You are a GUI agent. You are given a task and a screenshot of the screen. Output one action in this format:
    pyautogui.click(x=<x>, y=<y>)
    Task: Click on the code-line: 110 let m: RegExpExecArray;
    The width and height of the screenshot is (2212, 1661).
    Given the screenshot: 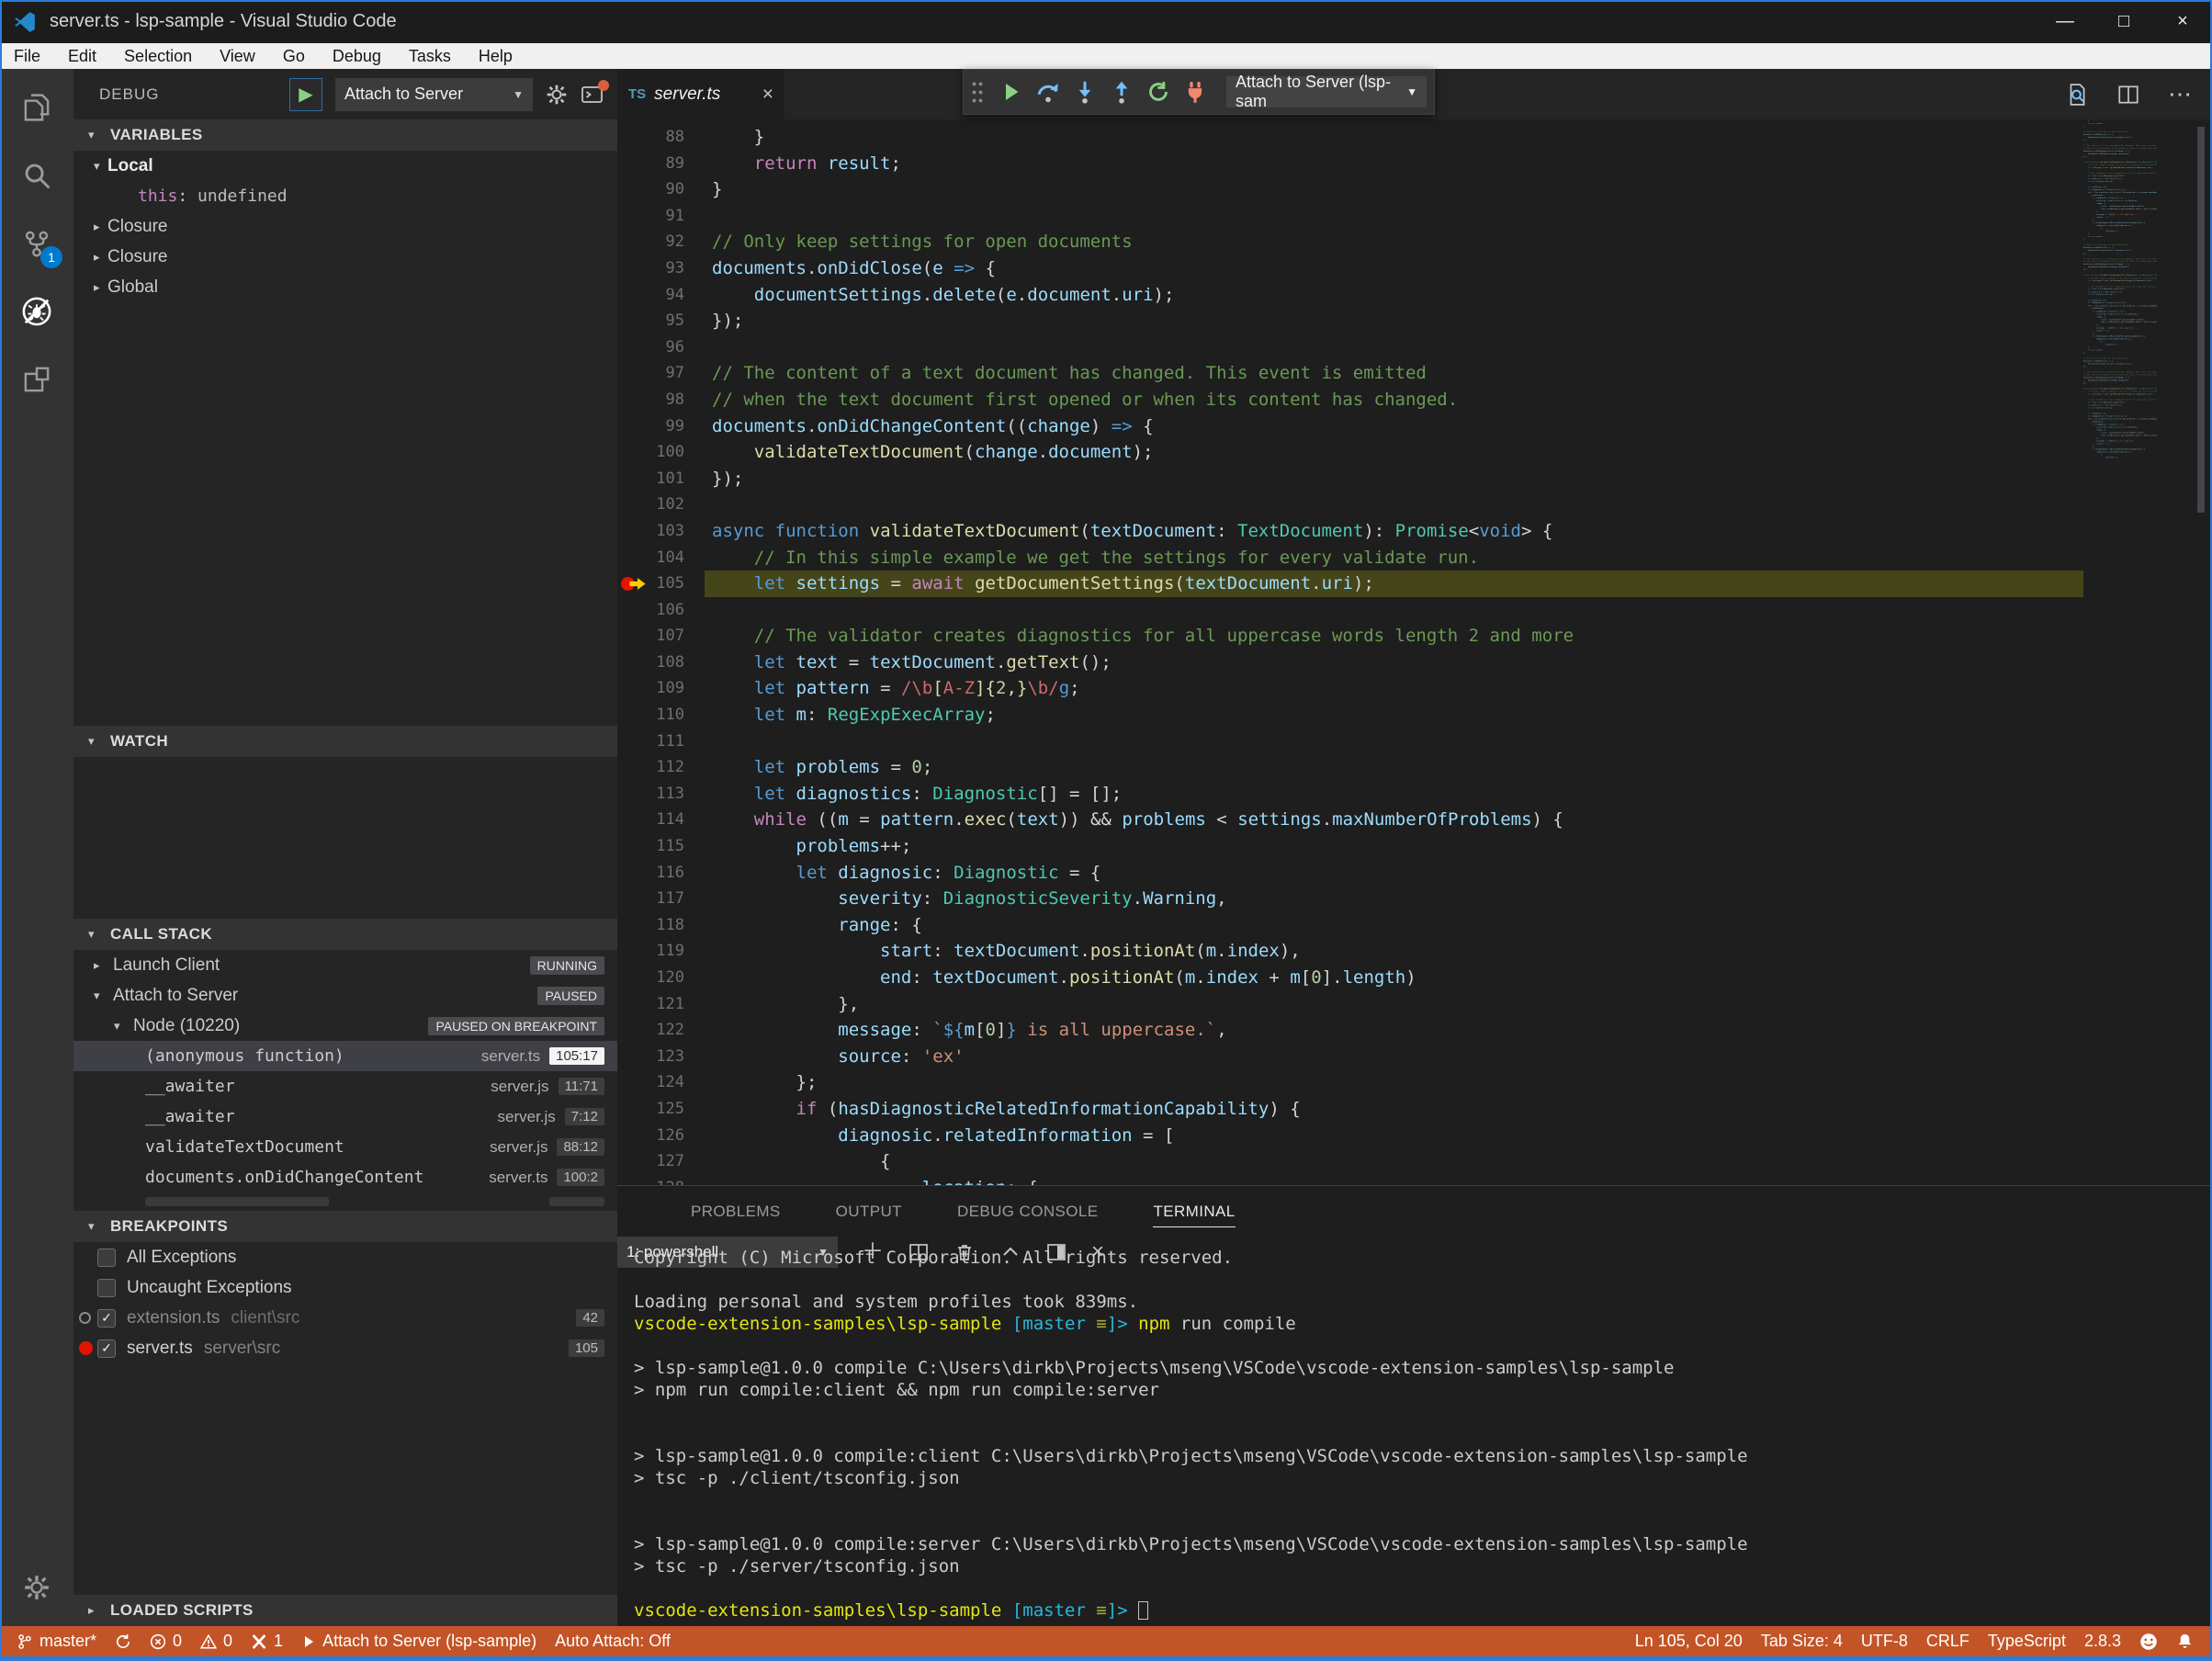 What is the action you would take?
    pyautogui.click(x=1414, y=716)
    